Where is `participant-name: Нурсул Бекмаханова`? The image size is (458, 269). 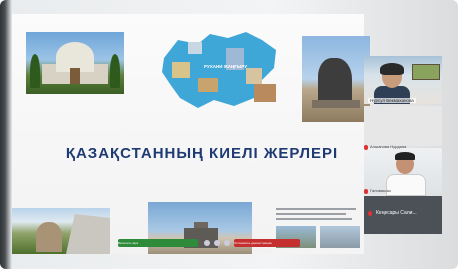 participant-name: Нурсул Бекмаханова is located at coordinates (392, 100).